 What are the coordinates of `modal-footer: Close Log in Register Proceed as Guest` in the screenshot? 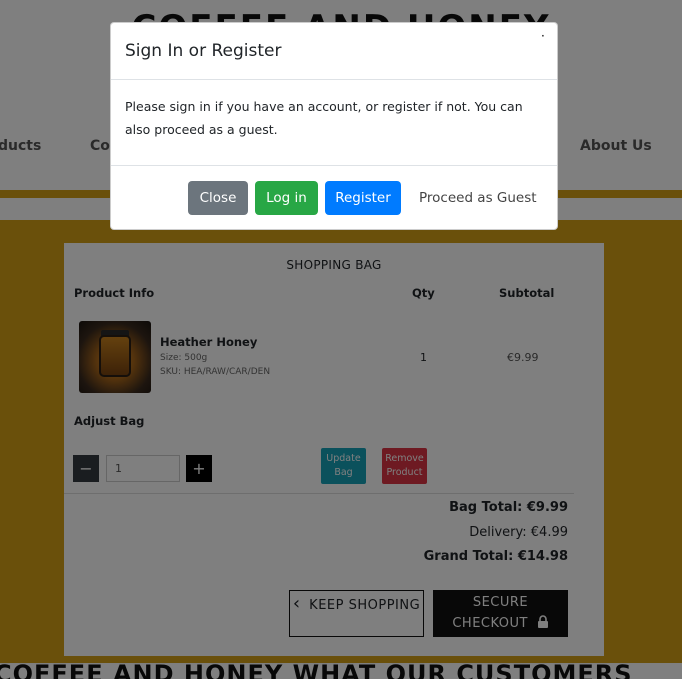 It's located at (334, 197).